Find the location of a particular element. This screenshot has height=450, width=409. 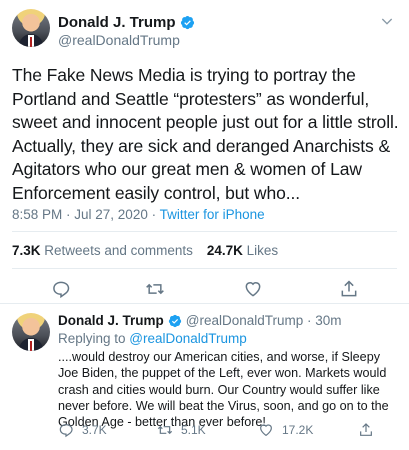

tweet-stats: 7.3K Retweets and comments 24.7K Likes is located at coordinates (145, 250).